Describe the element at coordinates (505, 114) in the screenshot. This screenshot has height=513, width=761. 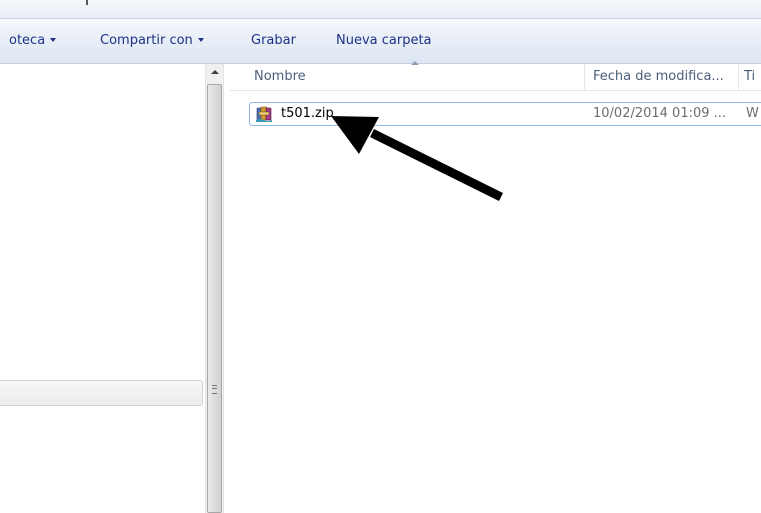
I see `file-row: t501.zip 10/02/2014 01:09 ... W` at that location.